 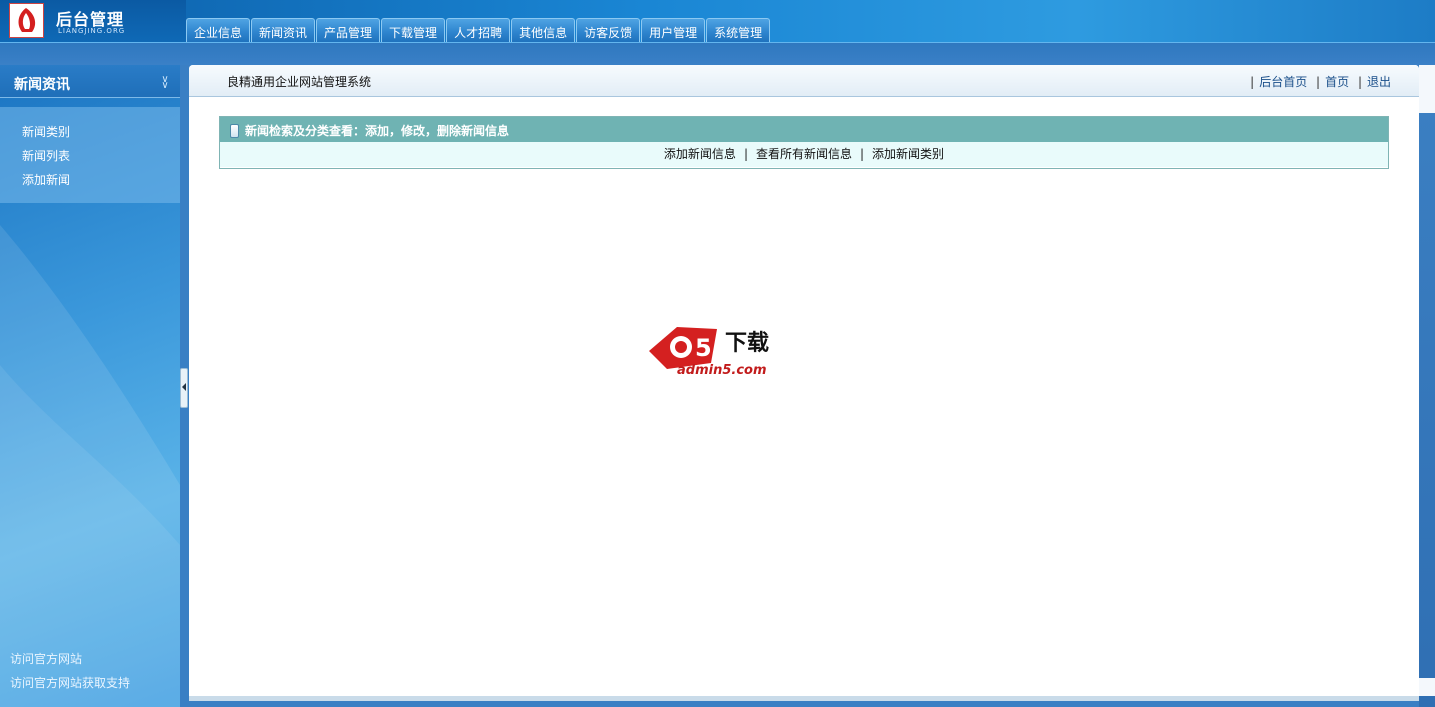 I want to click on tab-other-info: 其他信息, so click(x=543, y=30).